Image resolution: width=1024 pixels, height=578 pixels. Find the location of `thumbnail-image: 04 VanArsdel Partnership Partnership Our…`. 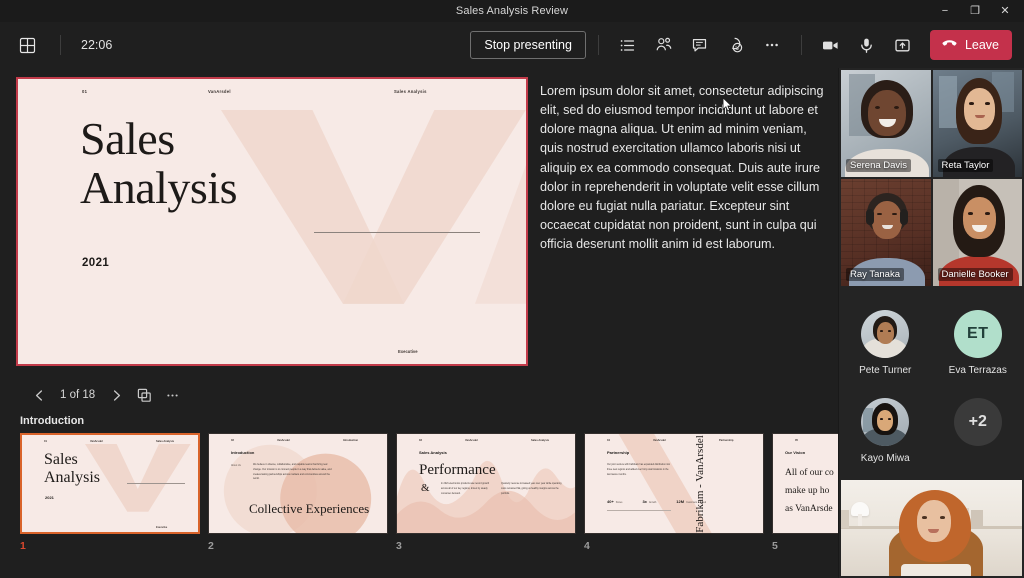

thumbnail-image: 04 VanArsdel Partnership Partnership Our… is located at coordinates (674, 483).